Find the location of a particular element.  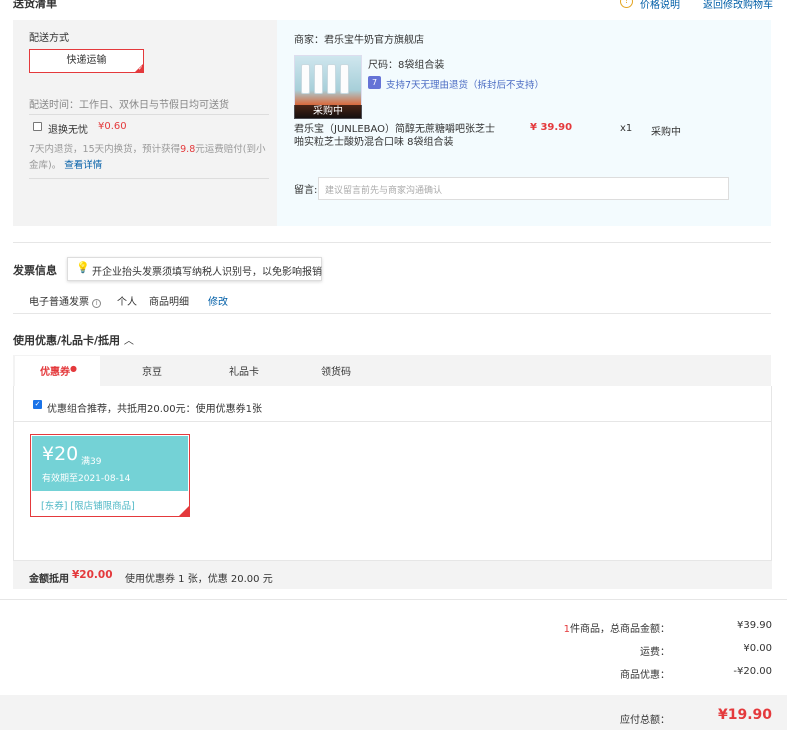

seven-day-return-icon: 7 is located at coordinates (374, 82).